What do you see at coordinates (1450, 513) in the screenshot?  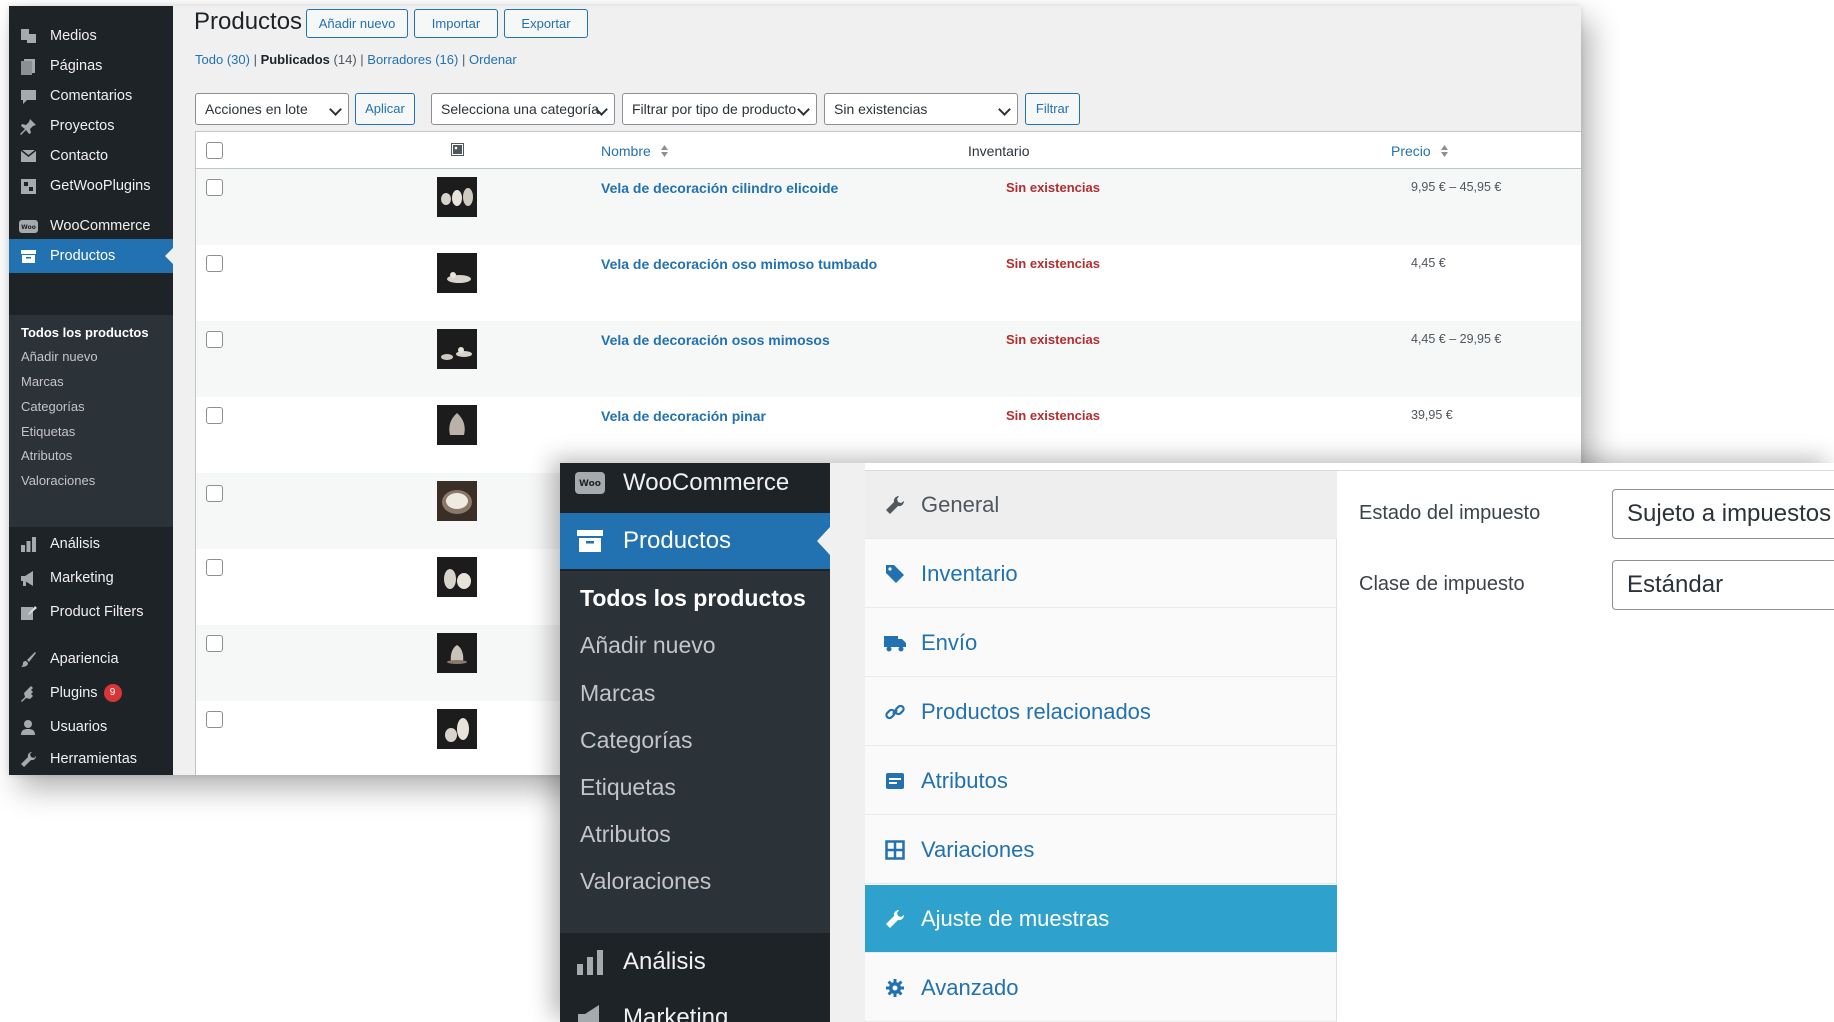 I see `tax-status-label: Estado del impuesto` at bounding box center [1450, 513].